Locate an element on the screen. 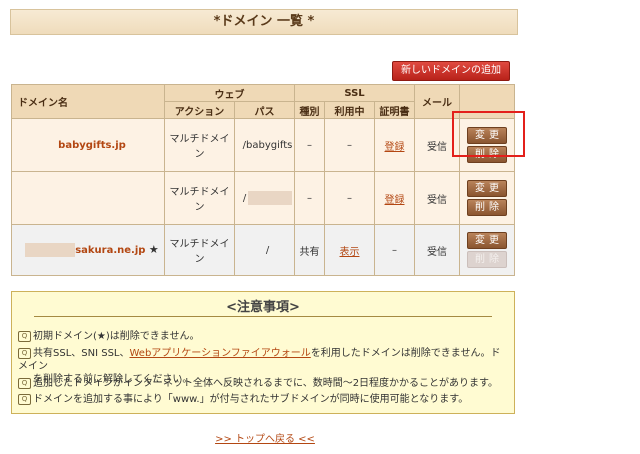 The image size is (640, 454). notes-divider is located at coordinates (263, 316).